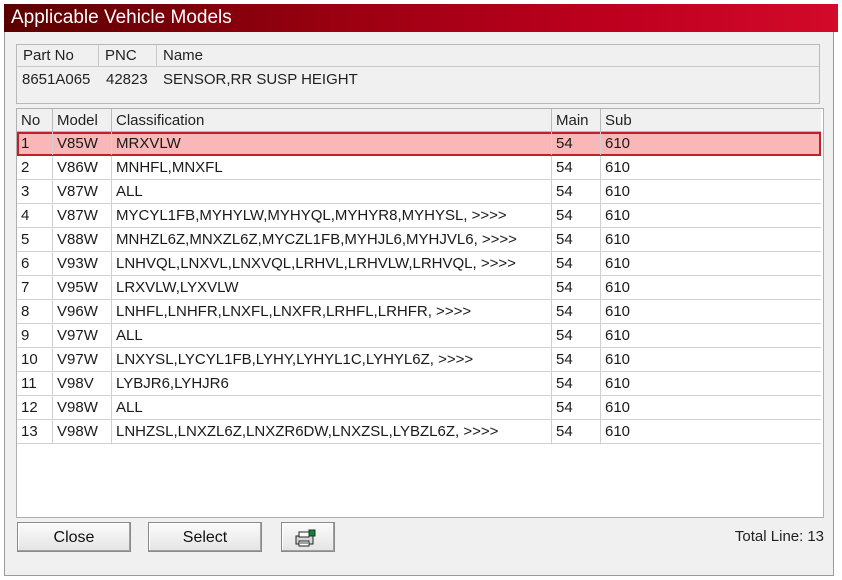 This screenshot has width=842, height=580. What do you see at coordinates (35, 215) in the screenshot?
I see `cell-no: 4` at bounding box center [35, 215].